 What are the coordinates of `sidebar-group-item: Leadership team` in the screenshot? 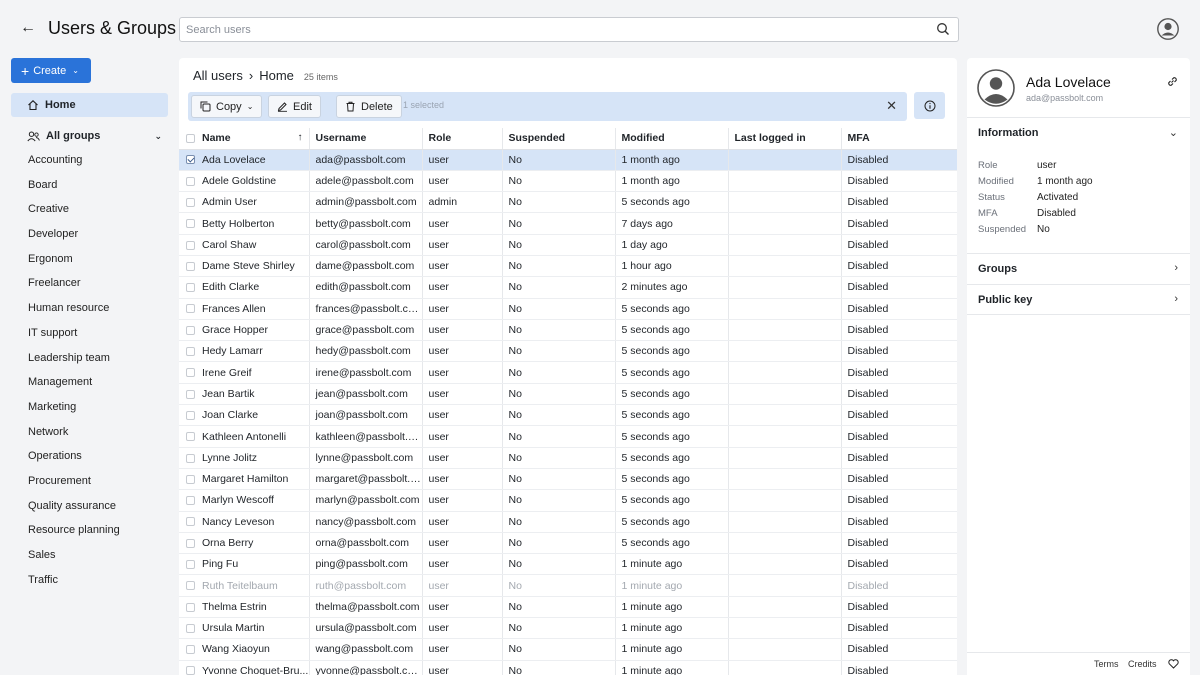 It's located at (74, 360).